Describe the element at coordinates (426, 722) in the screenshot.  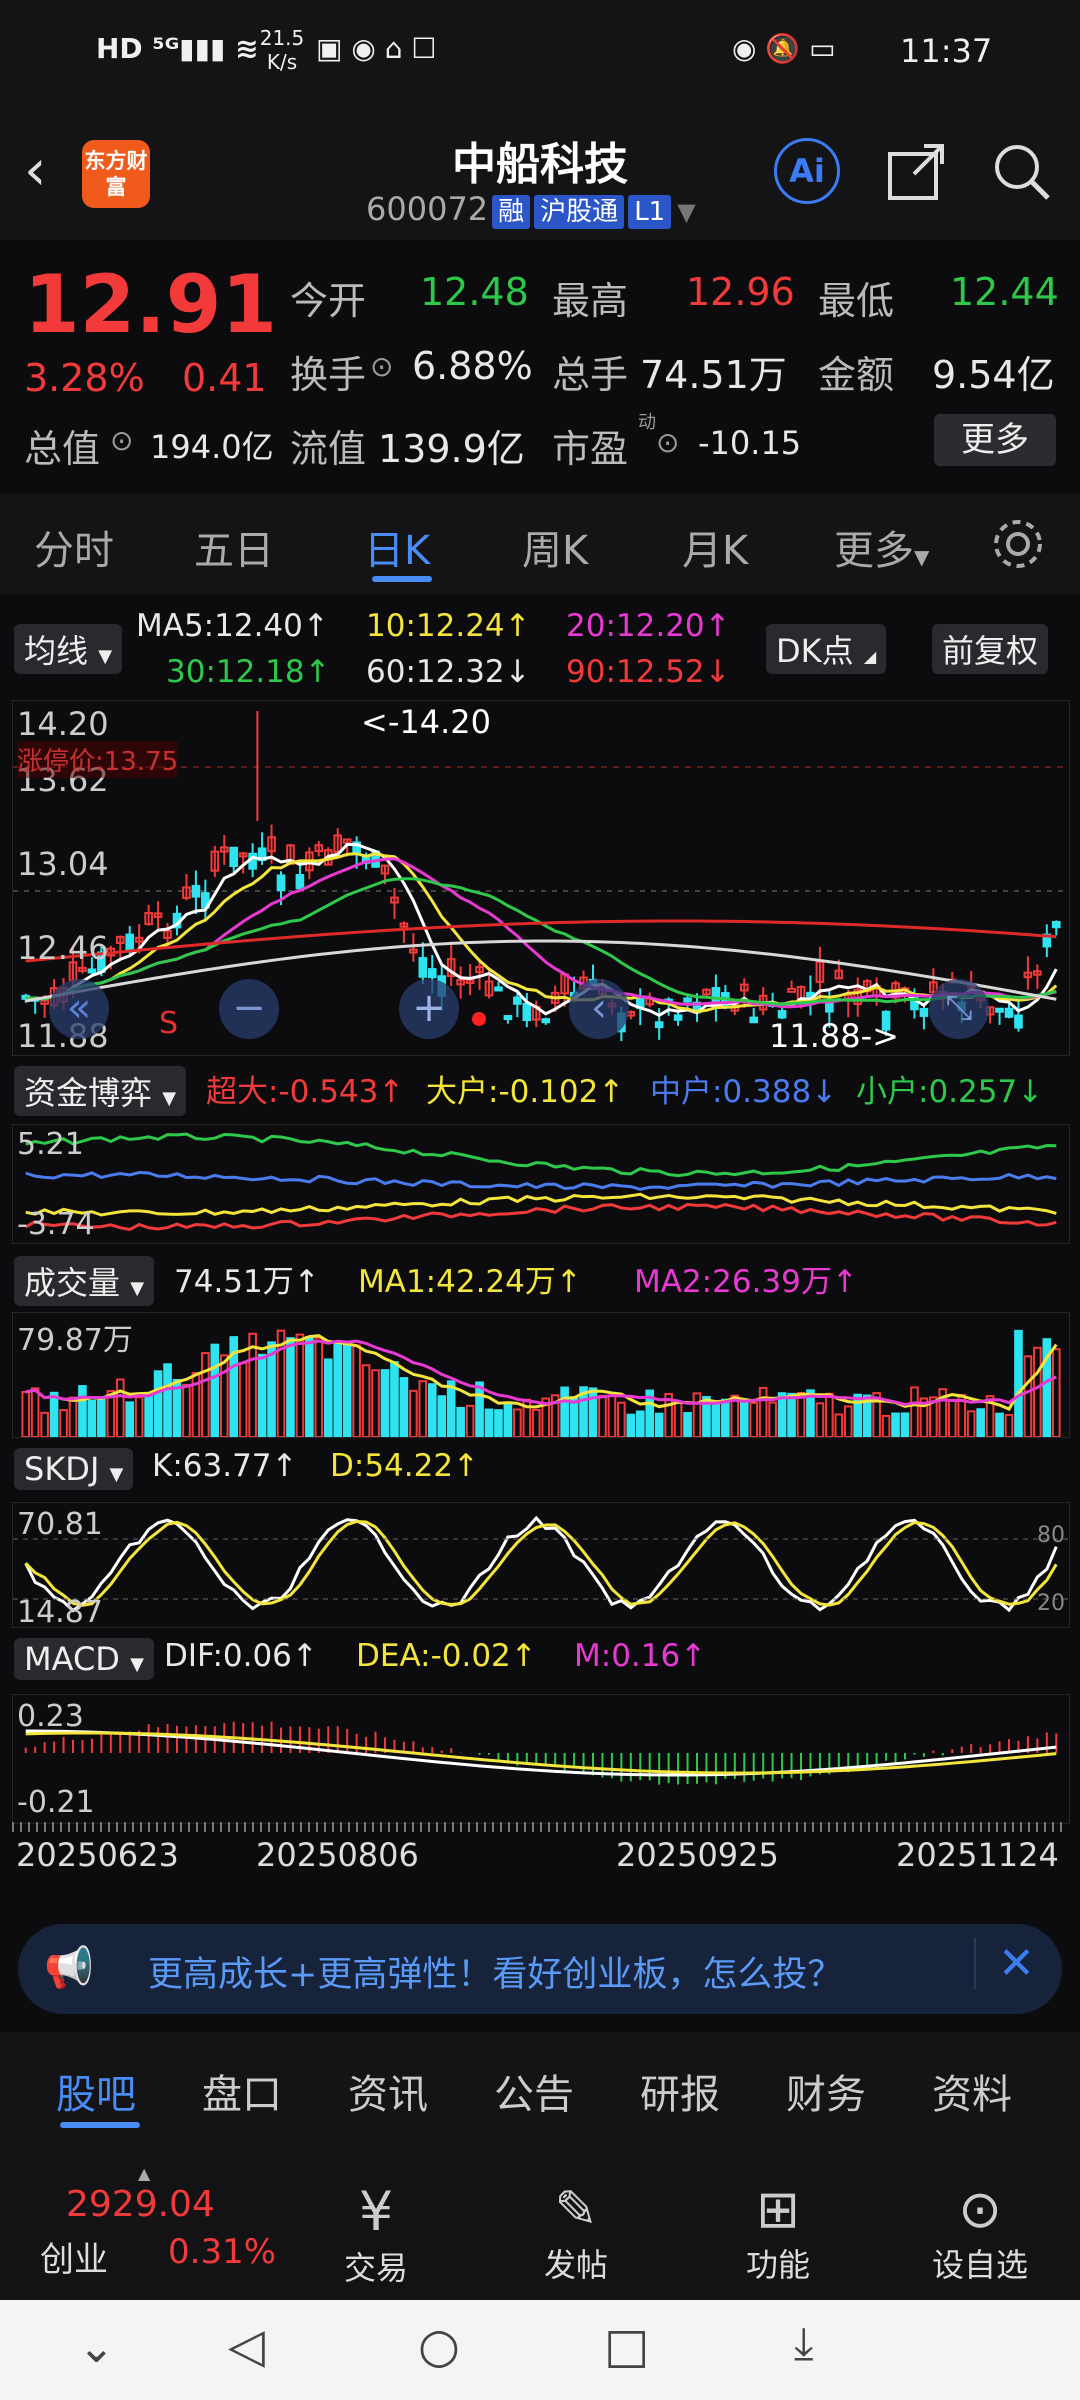
I see `max-price-marker: <-14.20` at that location.